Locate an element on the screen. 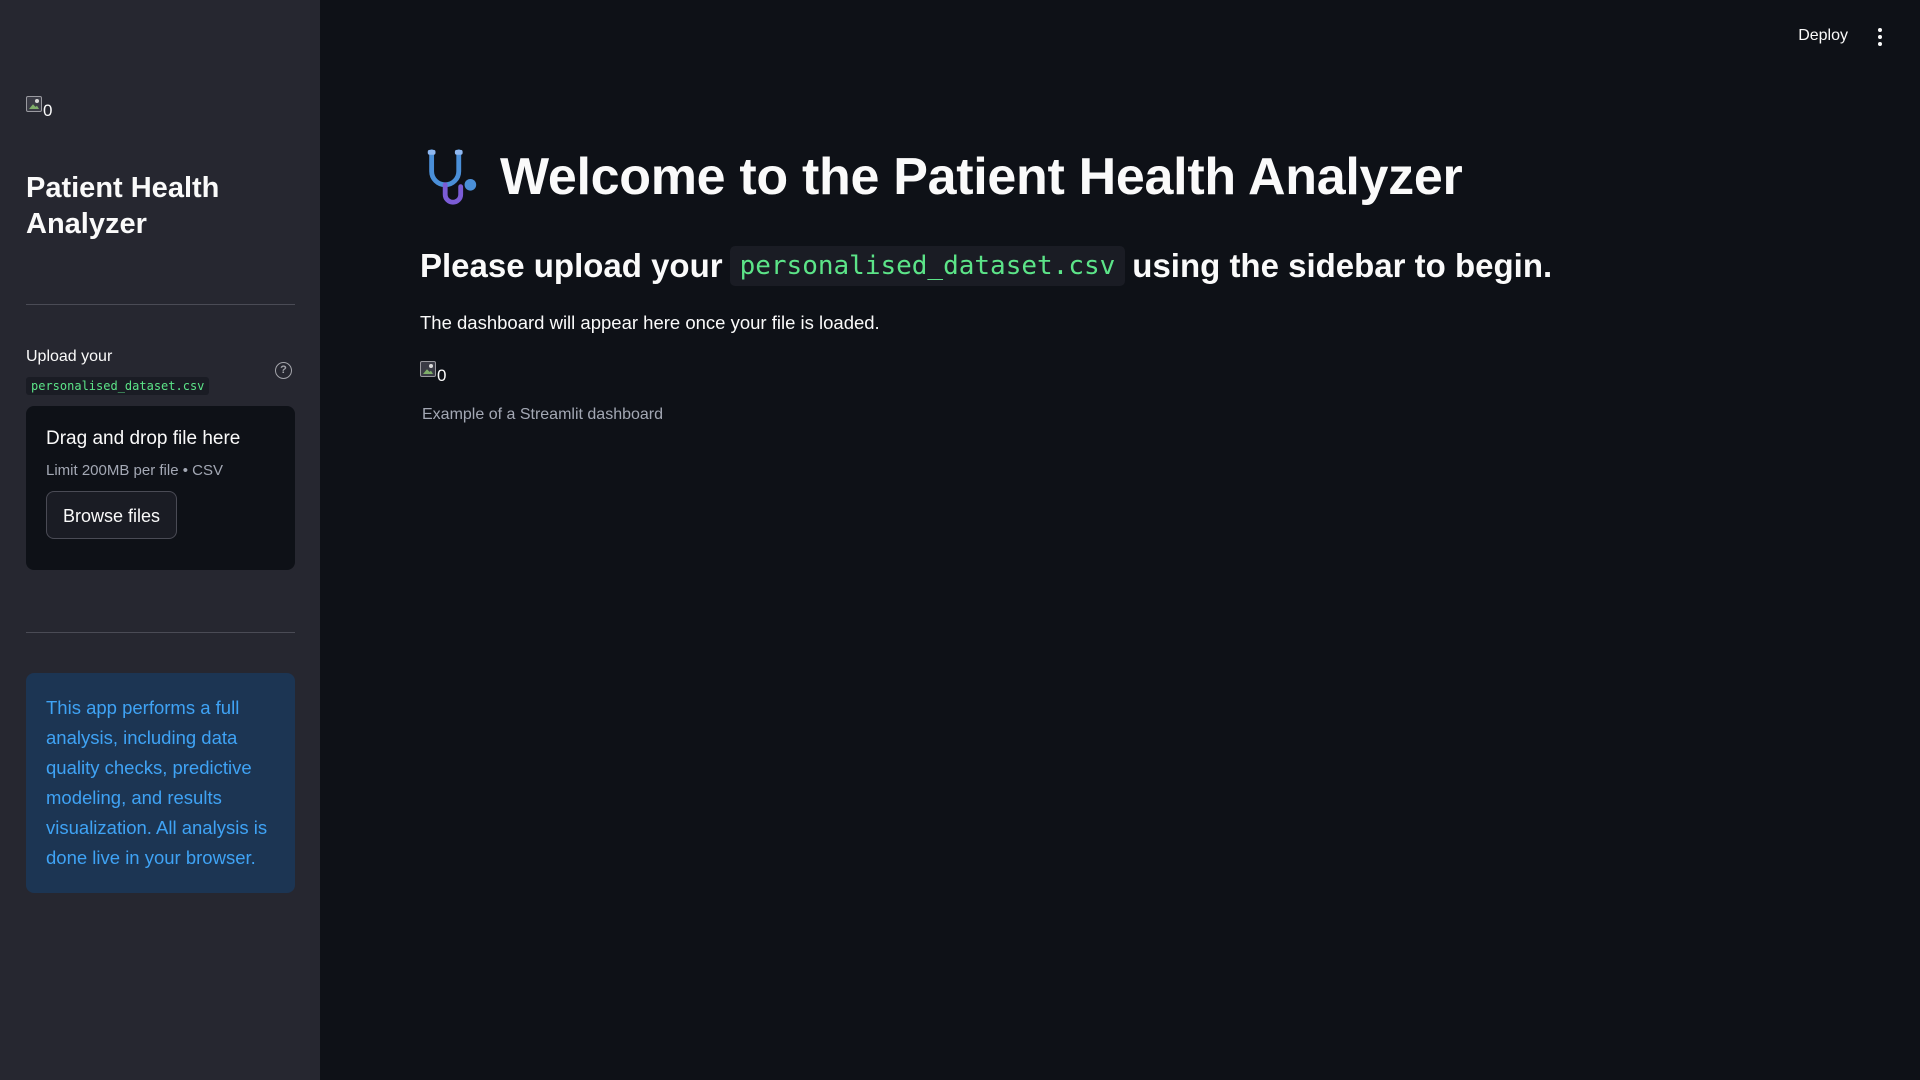  subheading-prefix: Please upload your is located at coordinates (571, 265).